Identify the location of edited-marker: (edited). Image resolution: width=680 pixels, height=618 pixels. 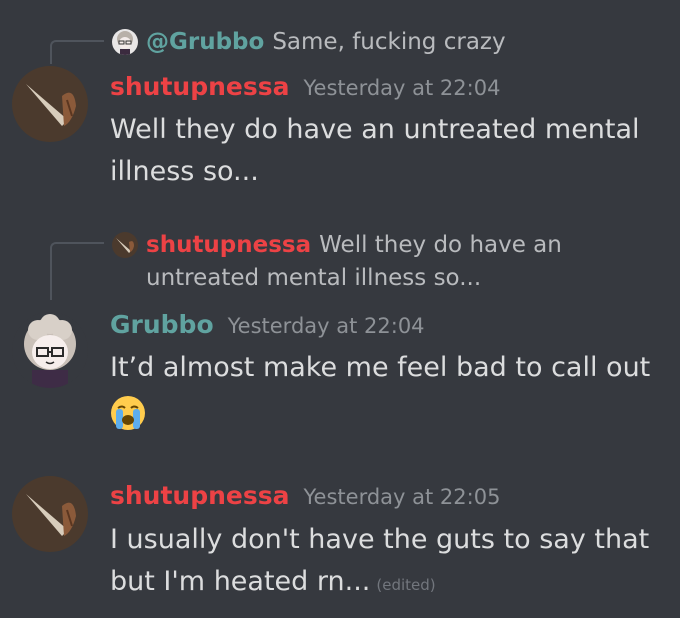
(406, 585).